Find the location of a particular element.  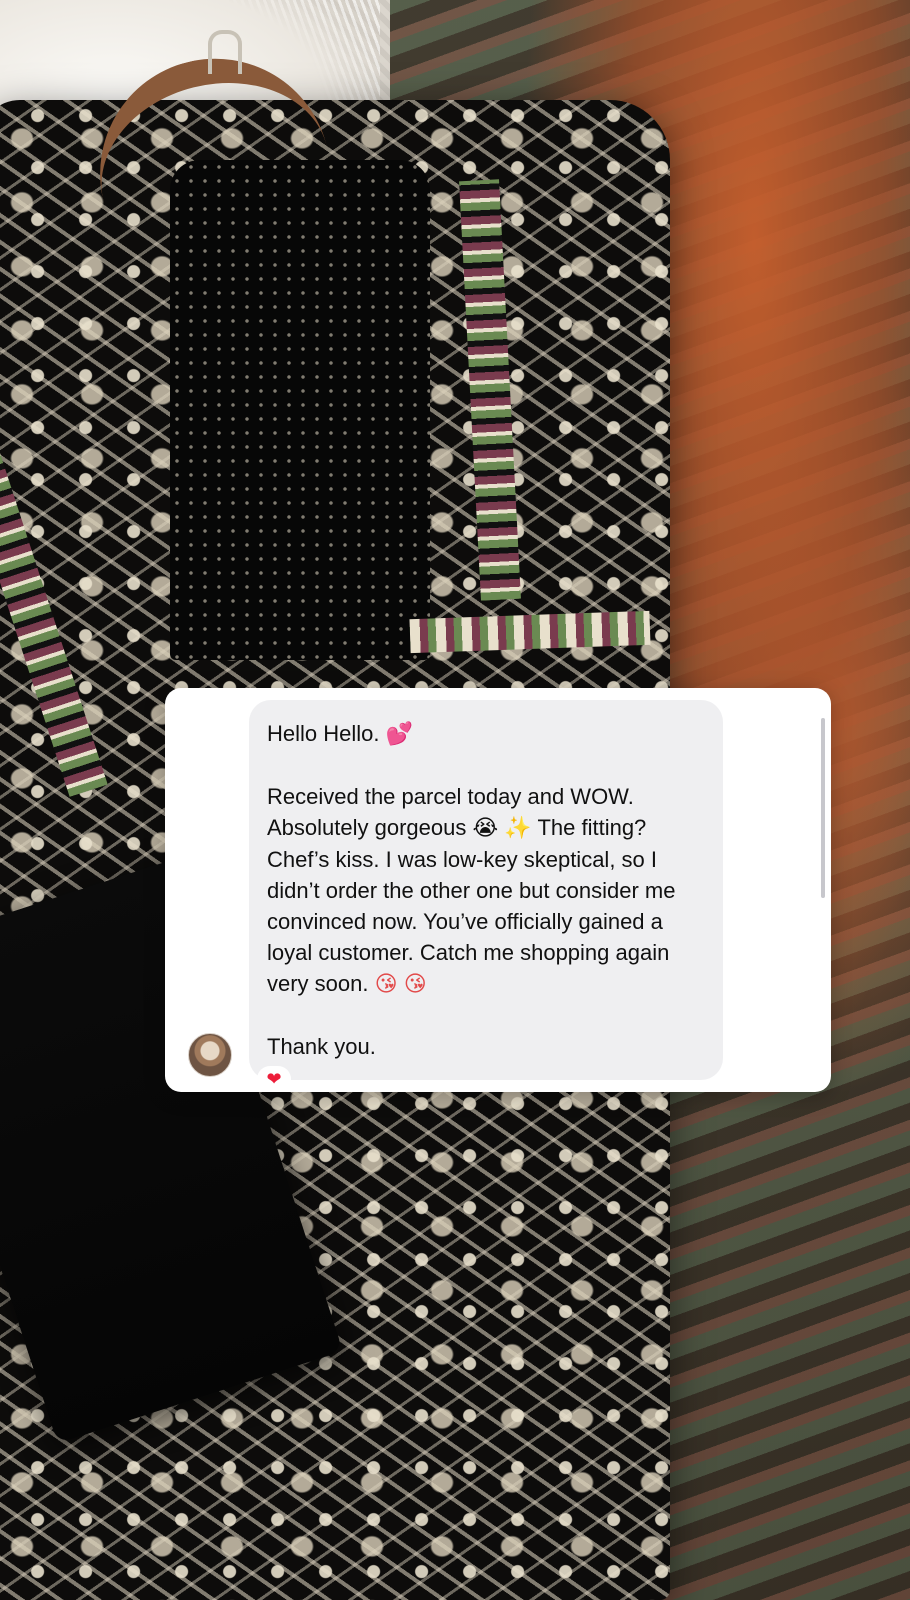

heart-reaction-icon: ❤ is located at coordinates (274, 1079).